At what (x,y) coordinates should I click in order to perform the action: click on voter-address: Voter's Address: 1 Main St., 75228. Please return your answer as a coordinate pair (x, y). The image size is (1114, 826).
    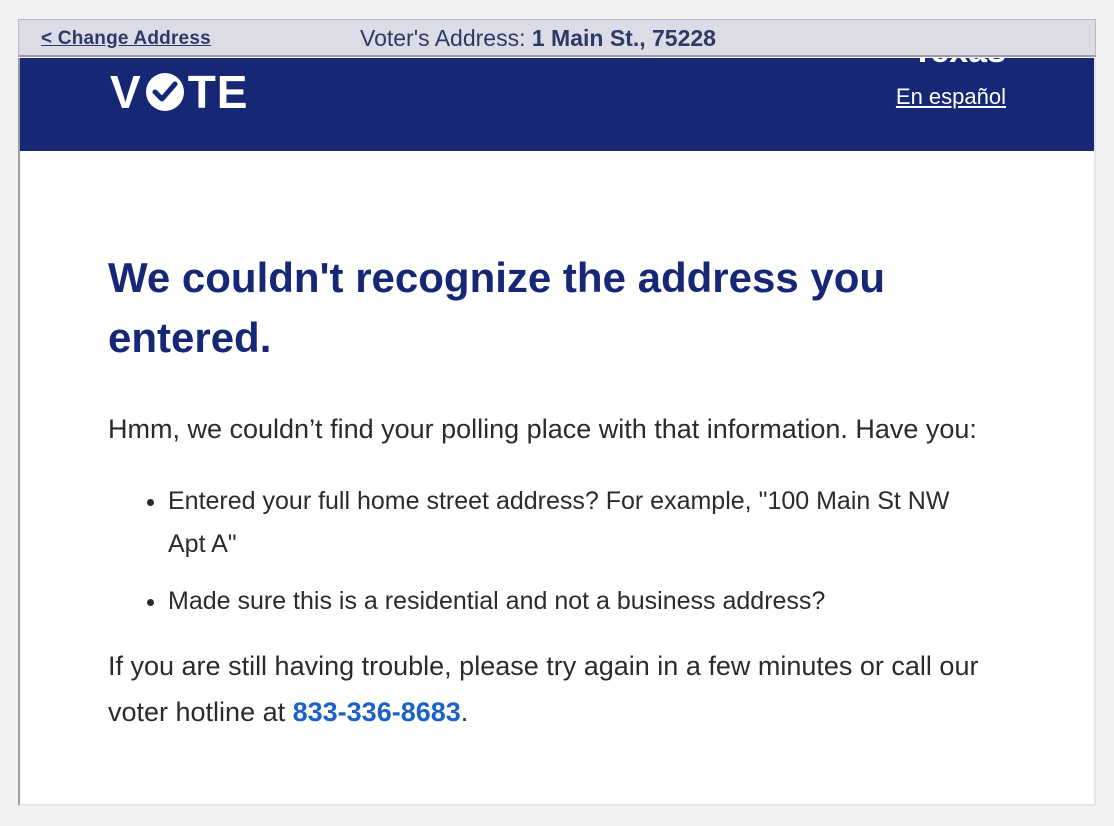
    Looking at the image, I should click on (538, 38).